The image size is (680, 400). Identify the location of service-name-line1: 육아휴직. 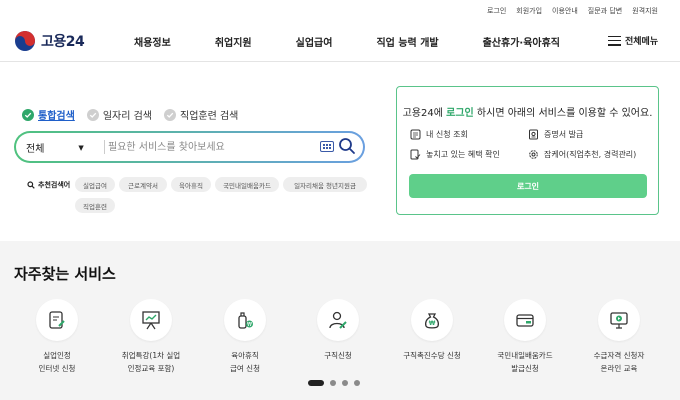
(245, 355).